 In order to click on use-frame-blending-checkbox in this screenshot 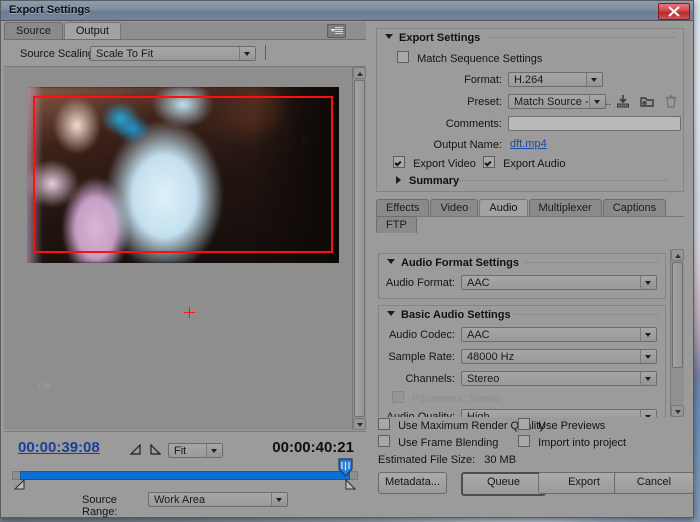, I will do `click(384, 441)`.